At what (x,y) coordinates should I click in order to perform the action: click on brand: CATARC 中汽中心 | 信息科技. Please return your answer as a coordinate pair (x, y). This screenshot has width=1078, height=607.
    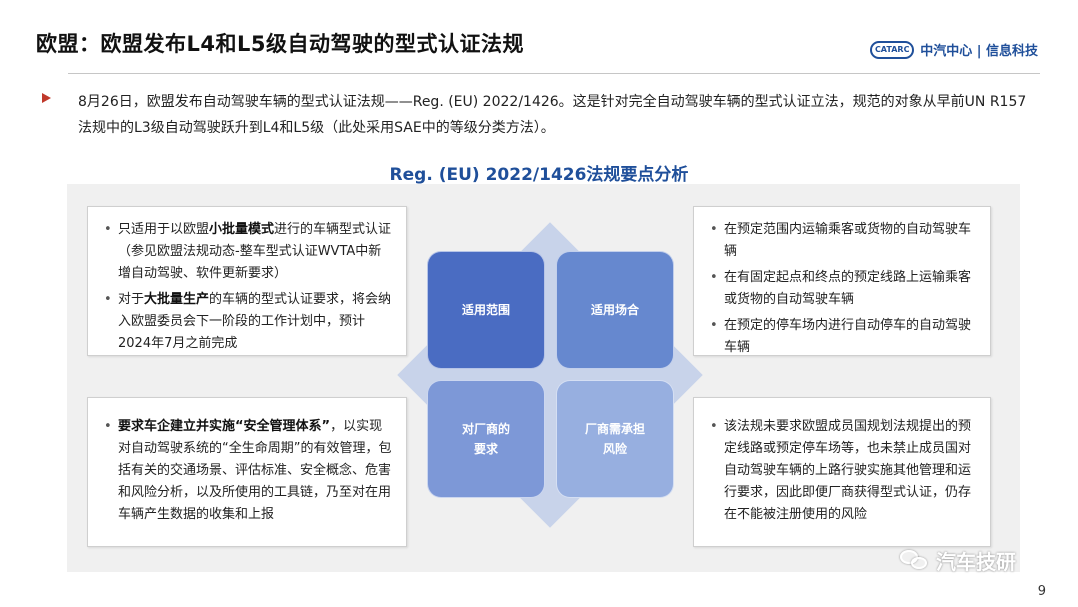
    Looking at the image, I should click on (954, 49).